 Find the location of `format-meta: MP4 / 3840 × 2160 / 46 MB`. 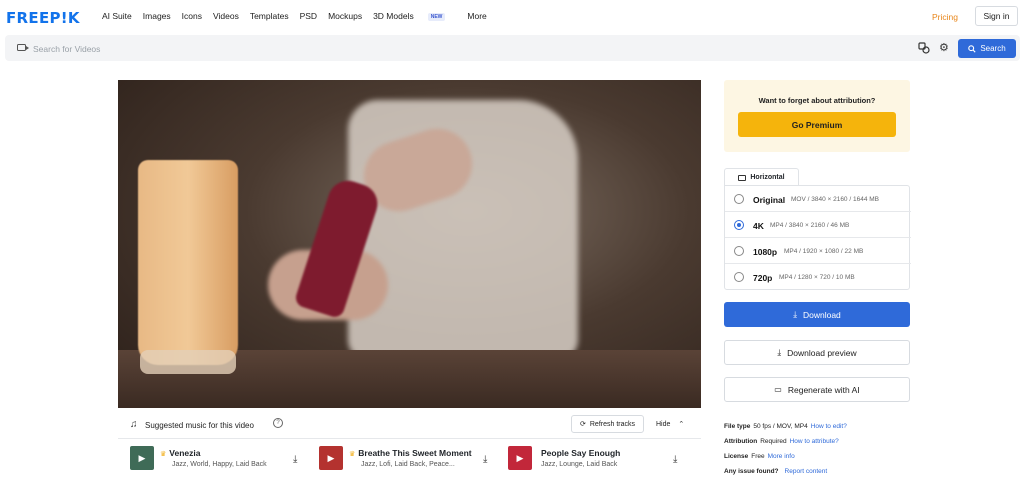

format-meta: MP4 / 3840 × 2160 / 46 MB is located at coordinates (810, 225).